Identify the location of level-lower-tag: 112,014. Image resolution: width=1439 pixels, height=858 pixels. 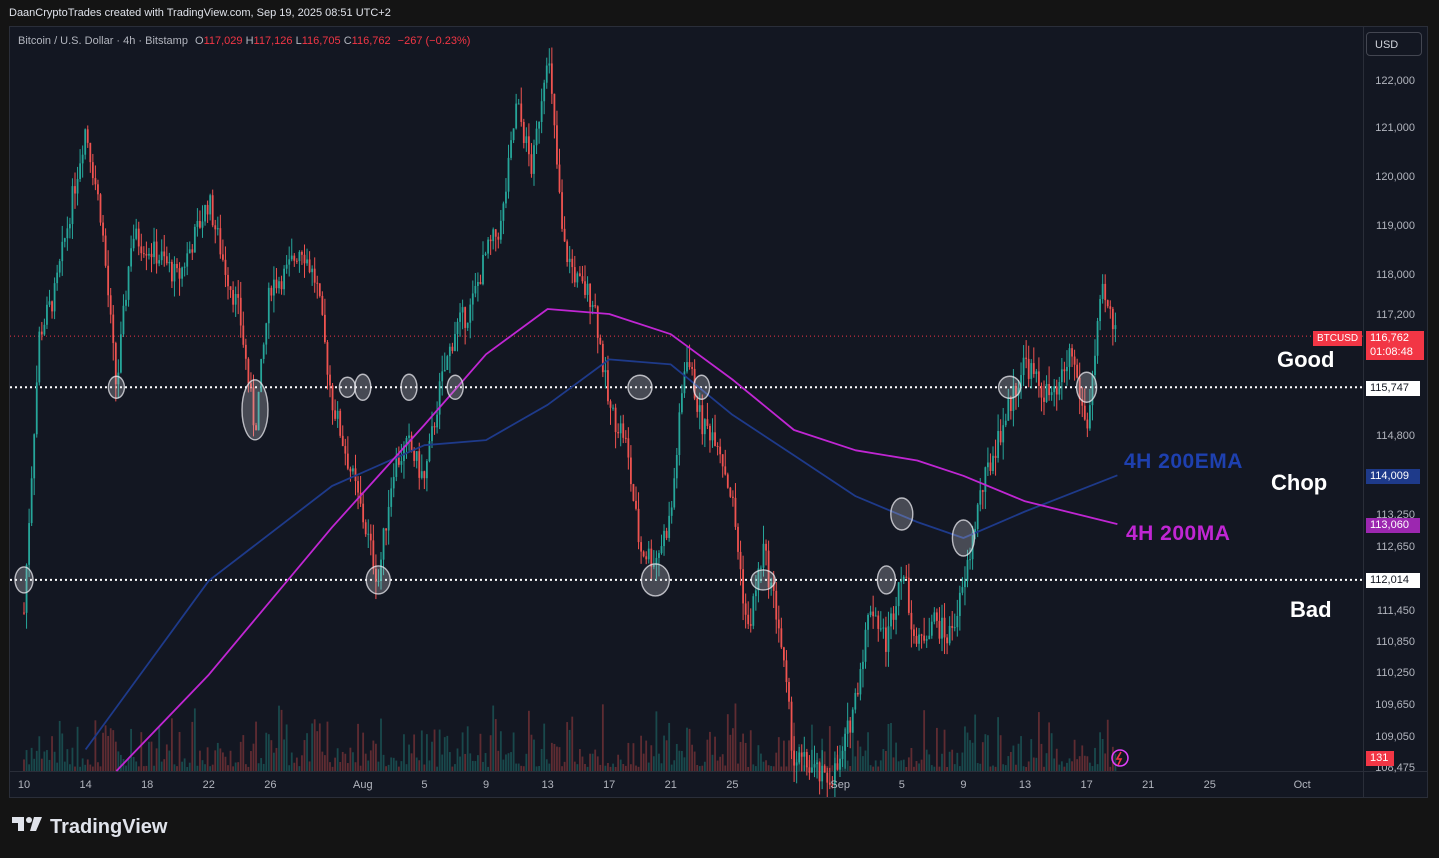
(1393, 580).